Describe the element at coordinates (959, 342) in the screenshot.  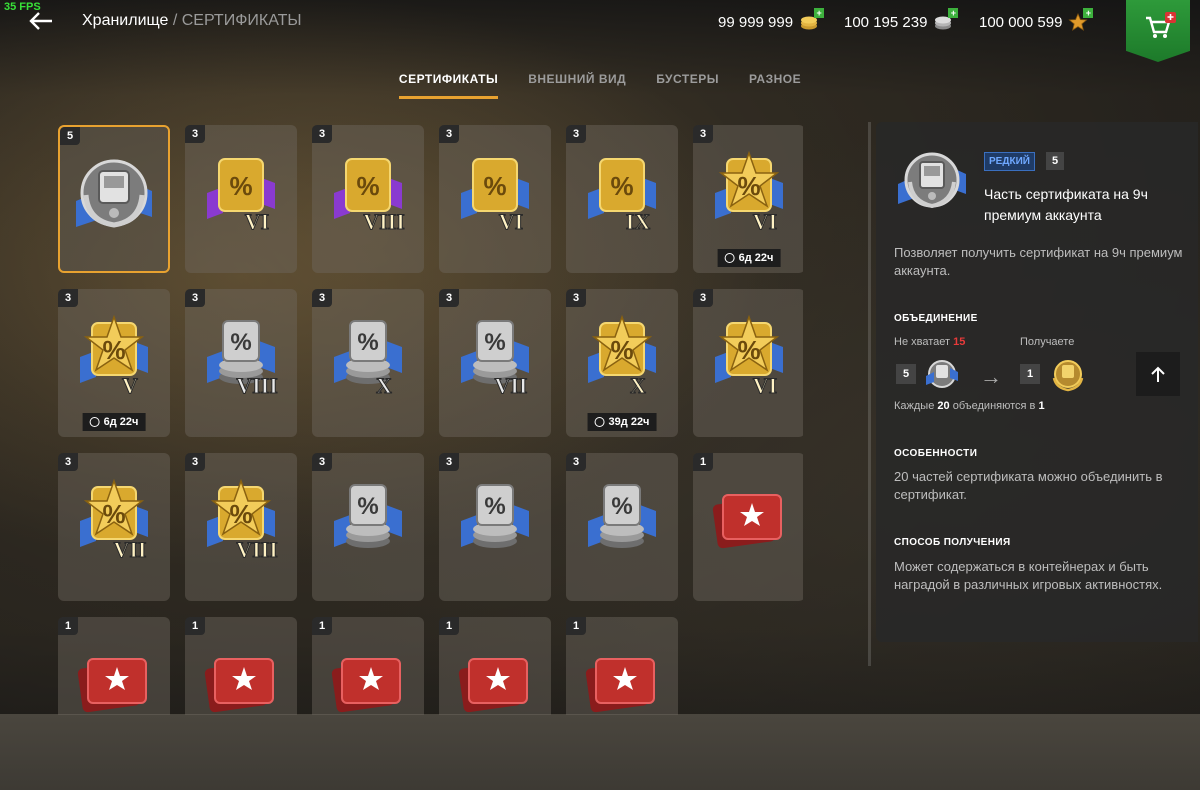
I see `missing-value: 15` at that location.